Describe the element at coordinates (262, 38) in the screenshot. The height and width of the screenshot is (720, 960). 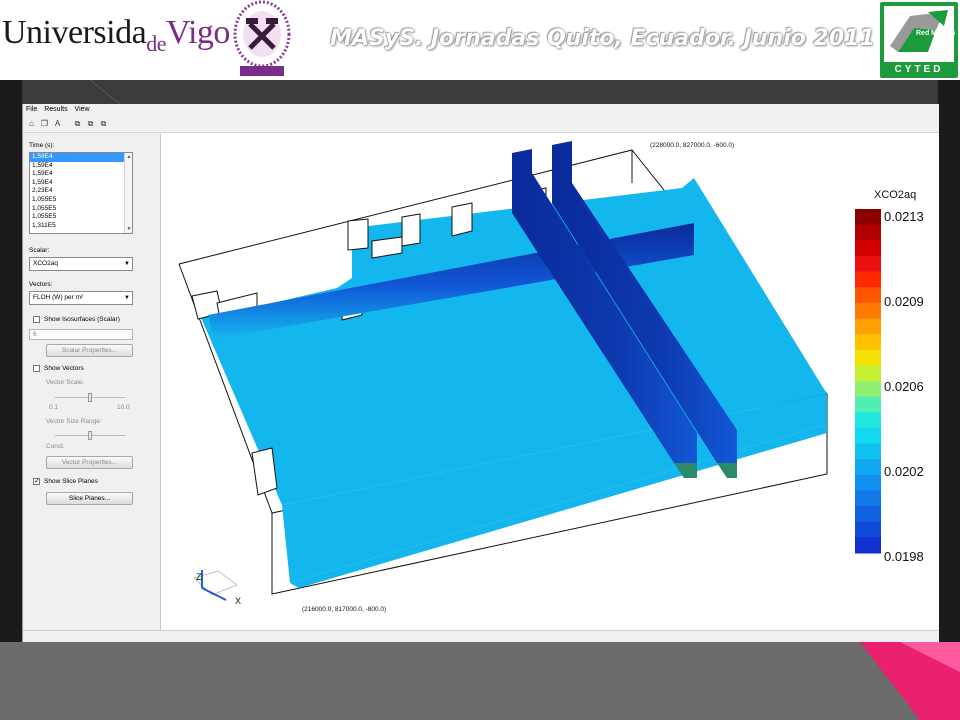
I see `university-crest-icon` at that location.